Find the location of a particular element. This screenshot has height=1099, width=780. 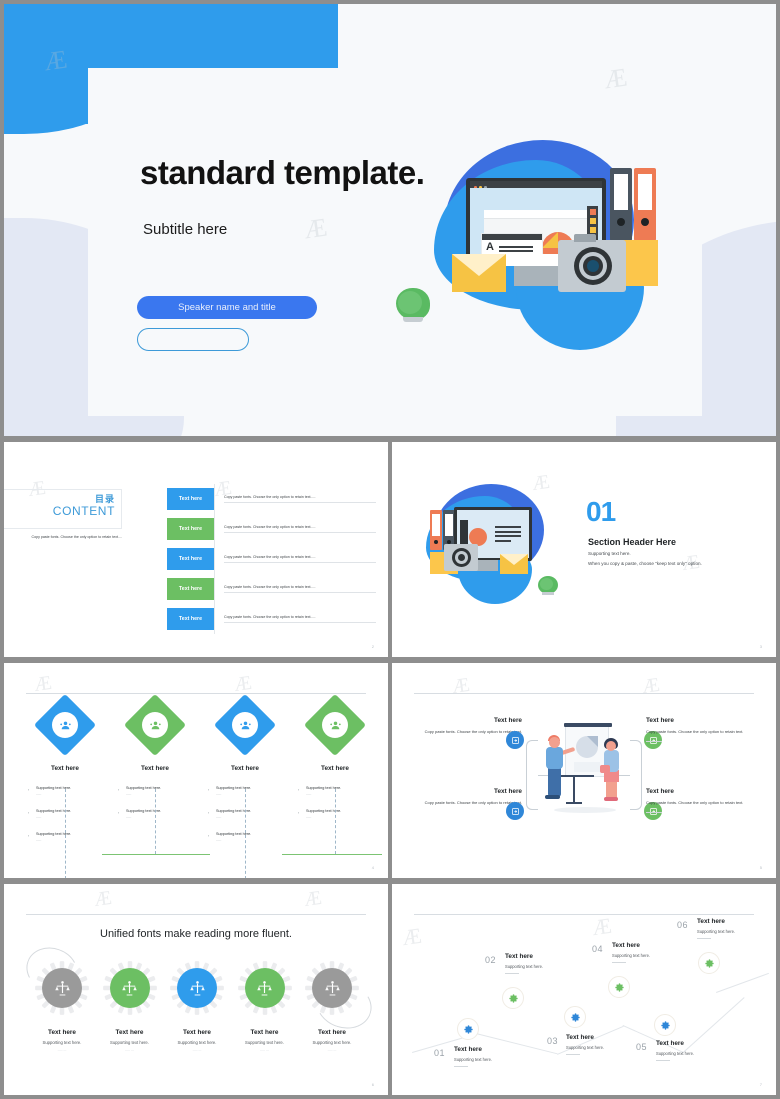

gear-support: Supporting text here. is located at coordinates (264, 1042).